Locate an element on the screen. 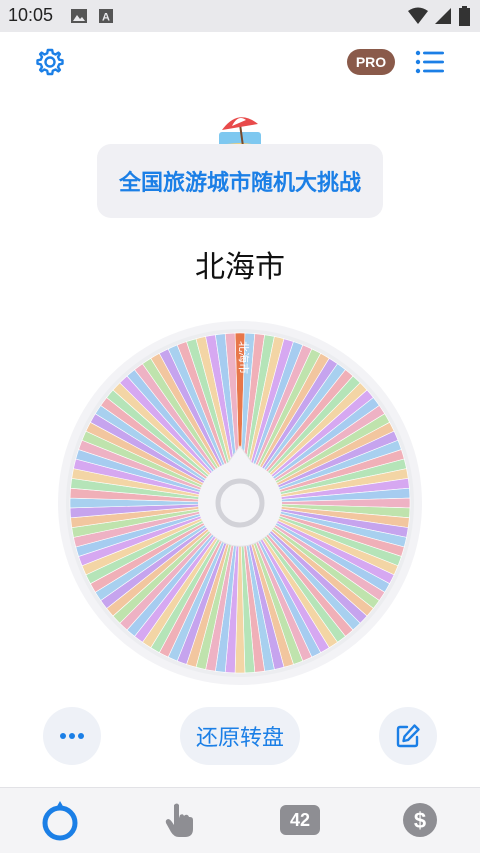  nav-dollar: $ is located at coordinates (420, 820).